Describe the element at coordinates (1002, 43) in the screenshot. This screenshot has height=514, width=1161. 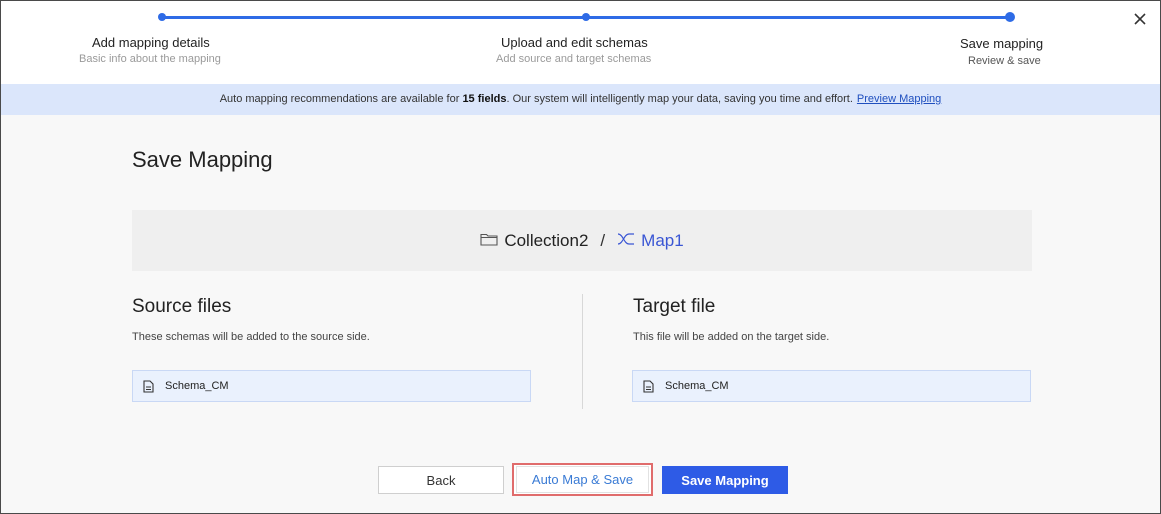
I see `step-3-title: Save mapping` at that location.